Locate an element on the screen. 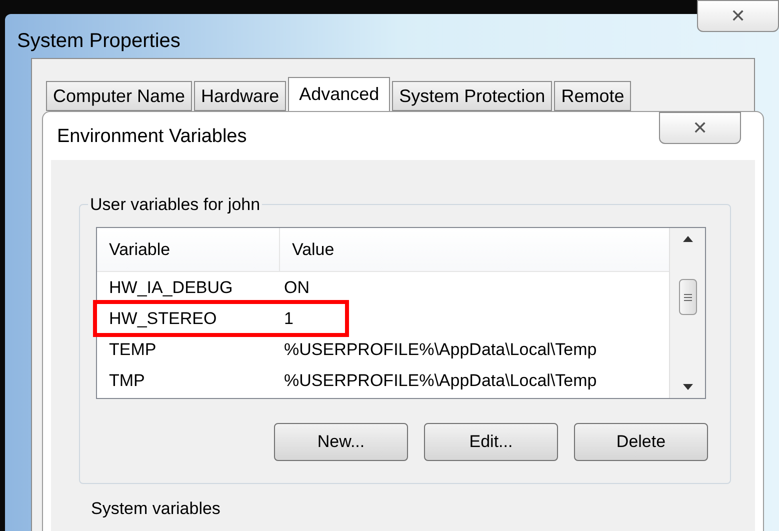 Image resolution: width=779 pixels, height=531 pixels. tab: Hardware is located at coordinates (240, 96).